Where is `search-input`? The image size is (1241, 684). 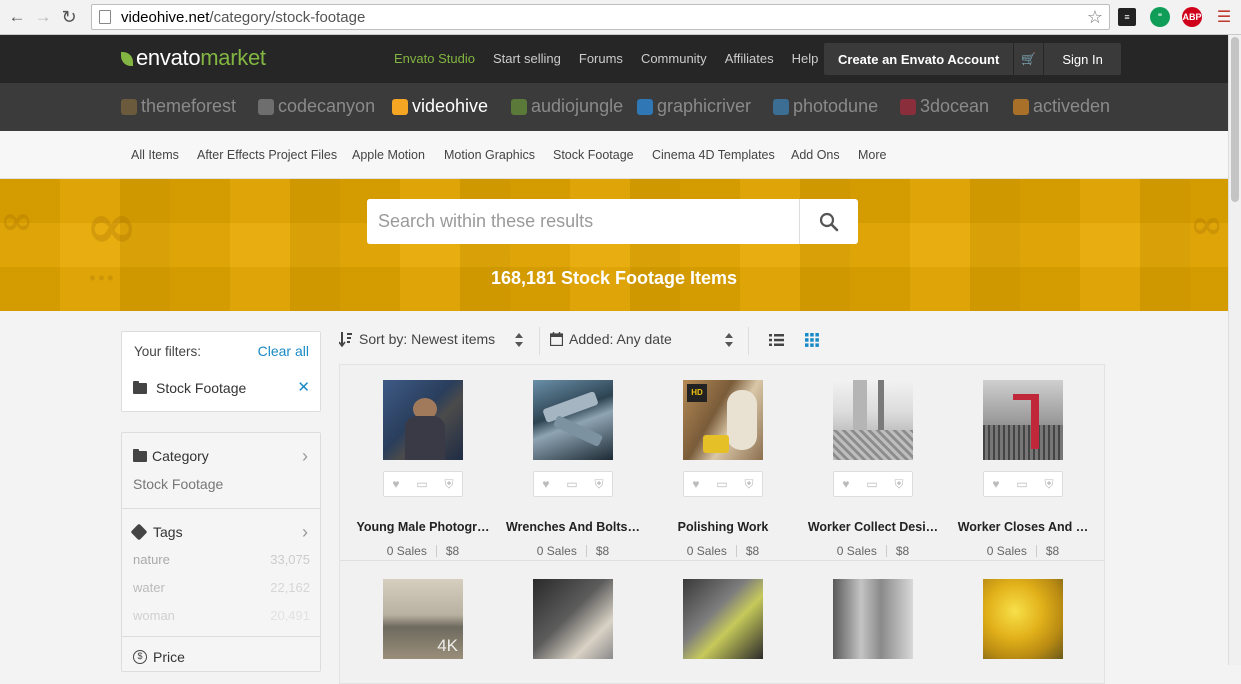 search-input is located at coordinates (583, 221).